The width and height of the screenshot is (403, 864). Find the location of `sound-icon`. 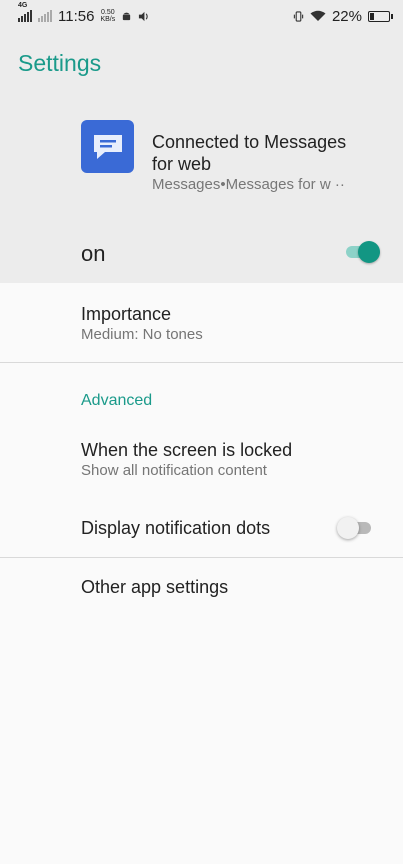

sound-icon is located at coordinates (143, 16).